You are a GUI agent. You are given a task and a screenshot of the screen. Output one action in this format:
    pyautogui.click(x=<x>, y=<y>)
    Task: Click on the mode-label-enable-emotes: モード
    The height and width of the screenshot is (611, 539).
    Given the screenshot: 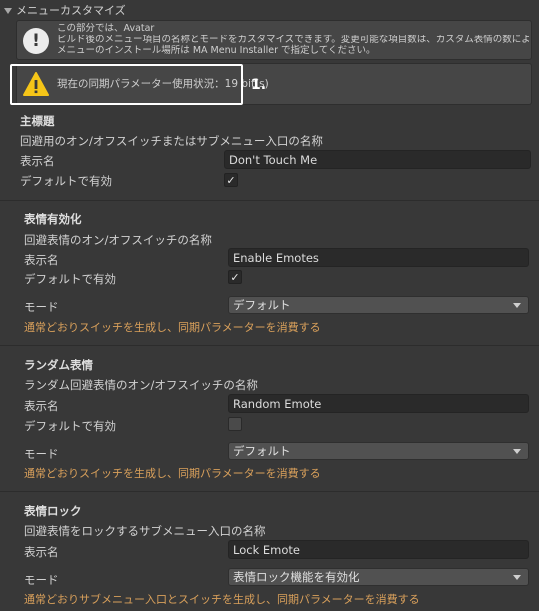 What is the action you would take?
    pyautogui.click(x=41, y=307)
    